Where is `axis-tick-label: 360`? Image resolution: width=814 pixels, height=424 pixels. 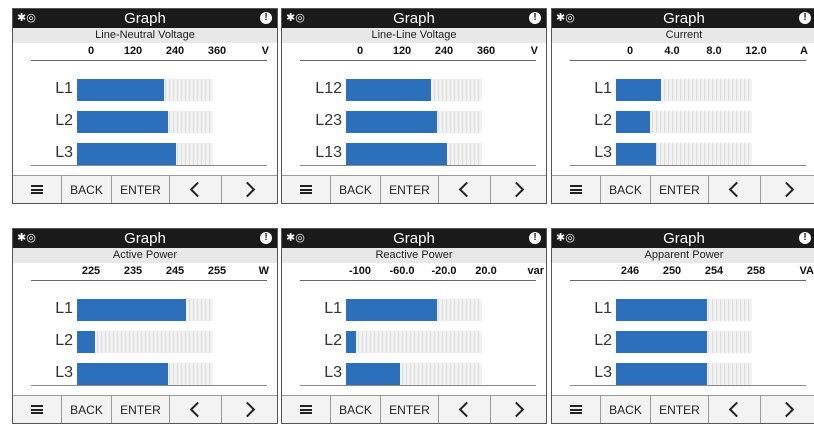 axis-tick-label: 360 is located at coordinates (217, 51).